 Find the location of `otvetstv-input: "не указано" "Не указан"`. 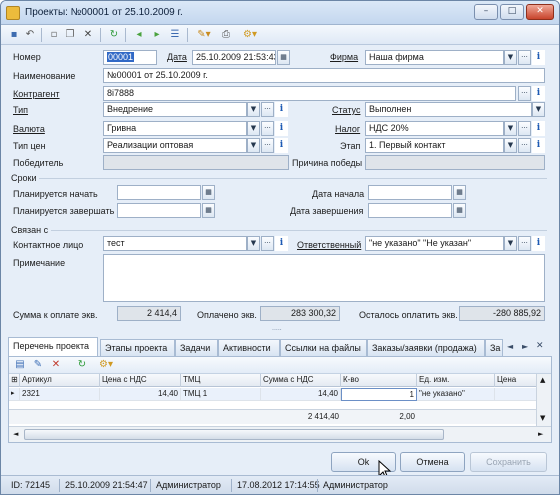

otvetstv-input: "не указано" "Не указан" is located at coordinates (434, 243).